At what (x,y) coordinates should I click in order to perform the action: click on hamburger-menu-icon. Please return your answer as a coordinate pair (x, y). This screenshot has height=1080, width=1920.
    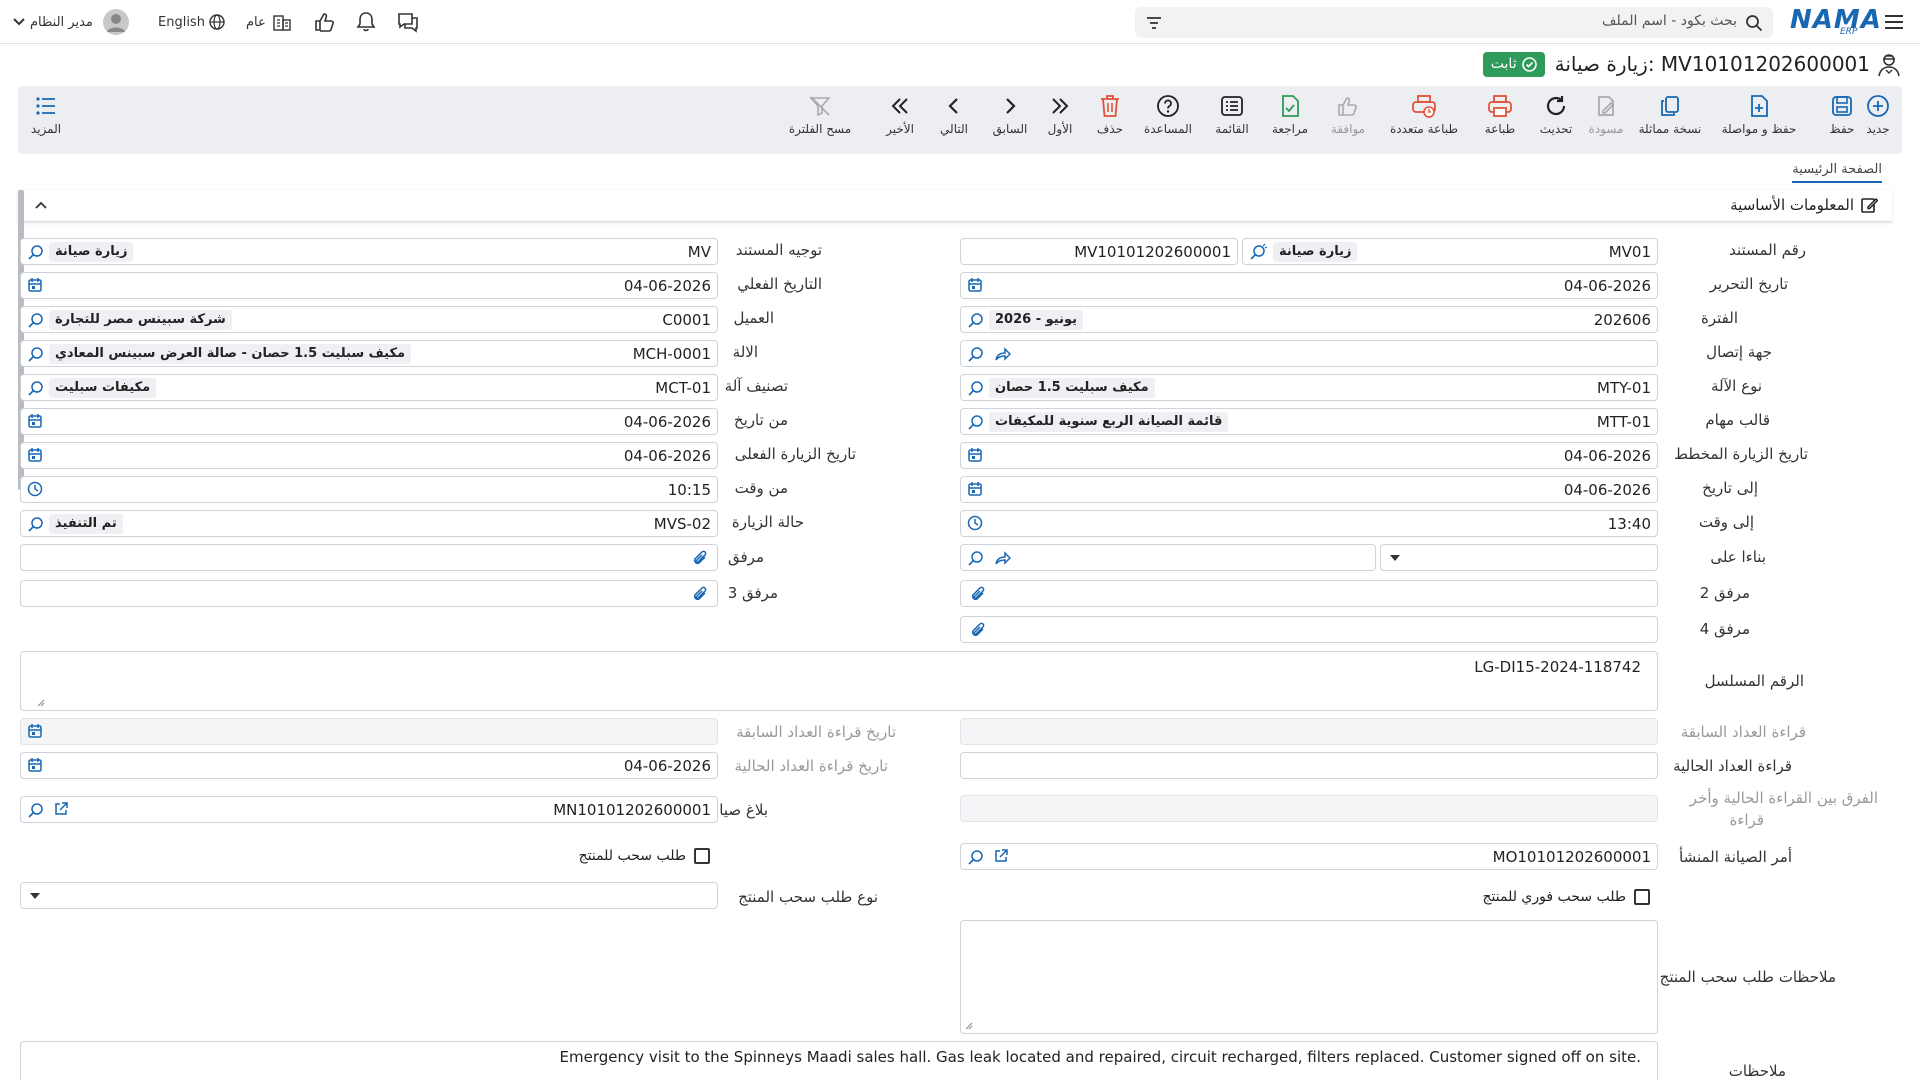
    Looking at the image, I should click on (1894, 22).